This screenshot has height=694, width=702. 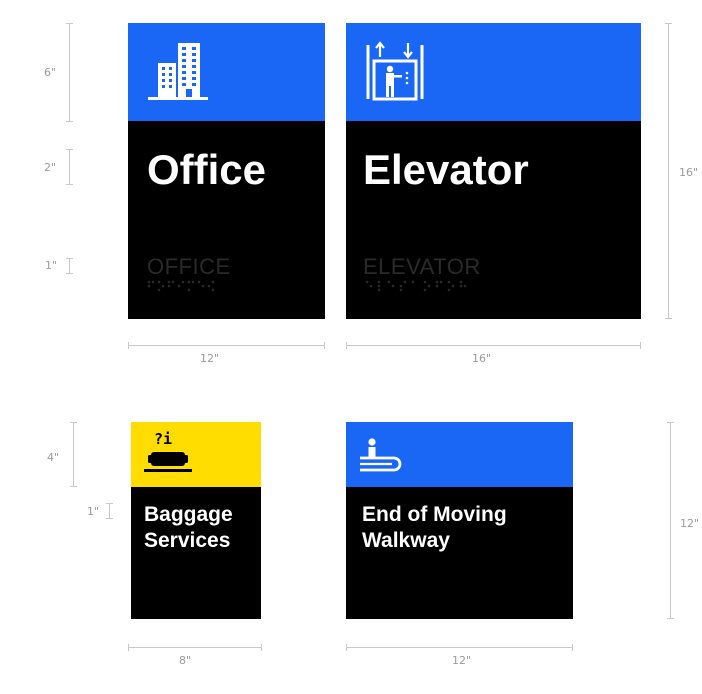 I want to click on office-braille, so click(x=181, y=286).